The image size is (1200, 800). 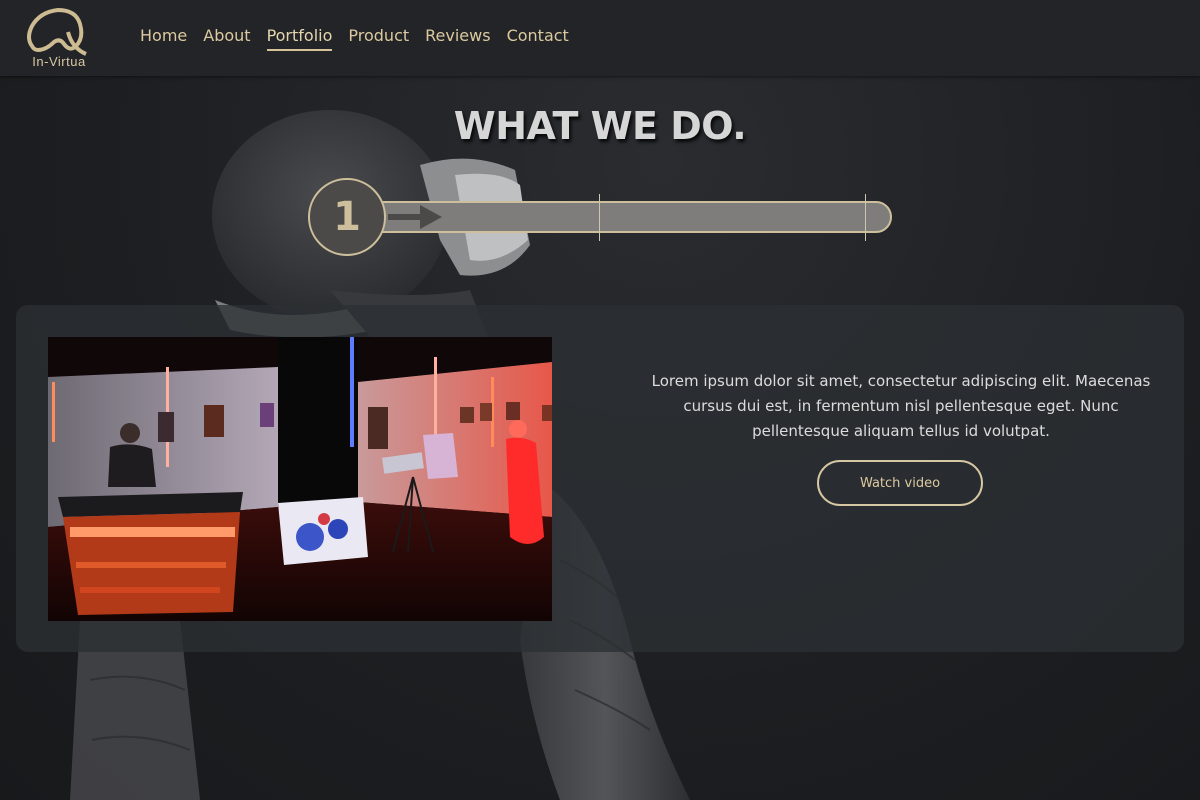 I want to click on watch-video-button: Watch video, so click(x=900, y=483).